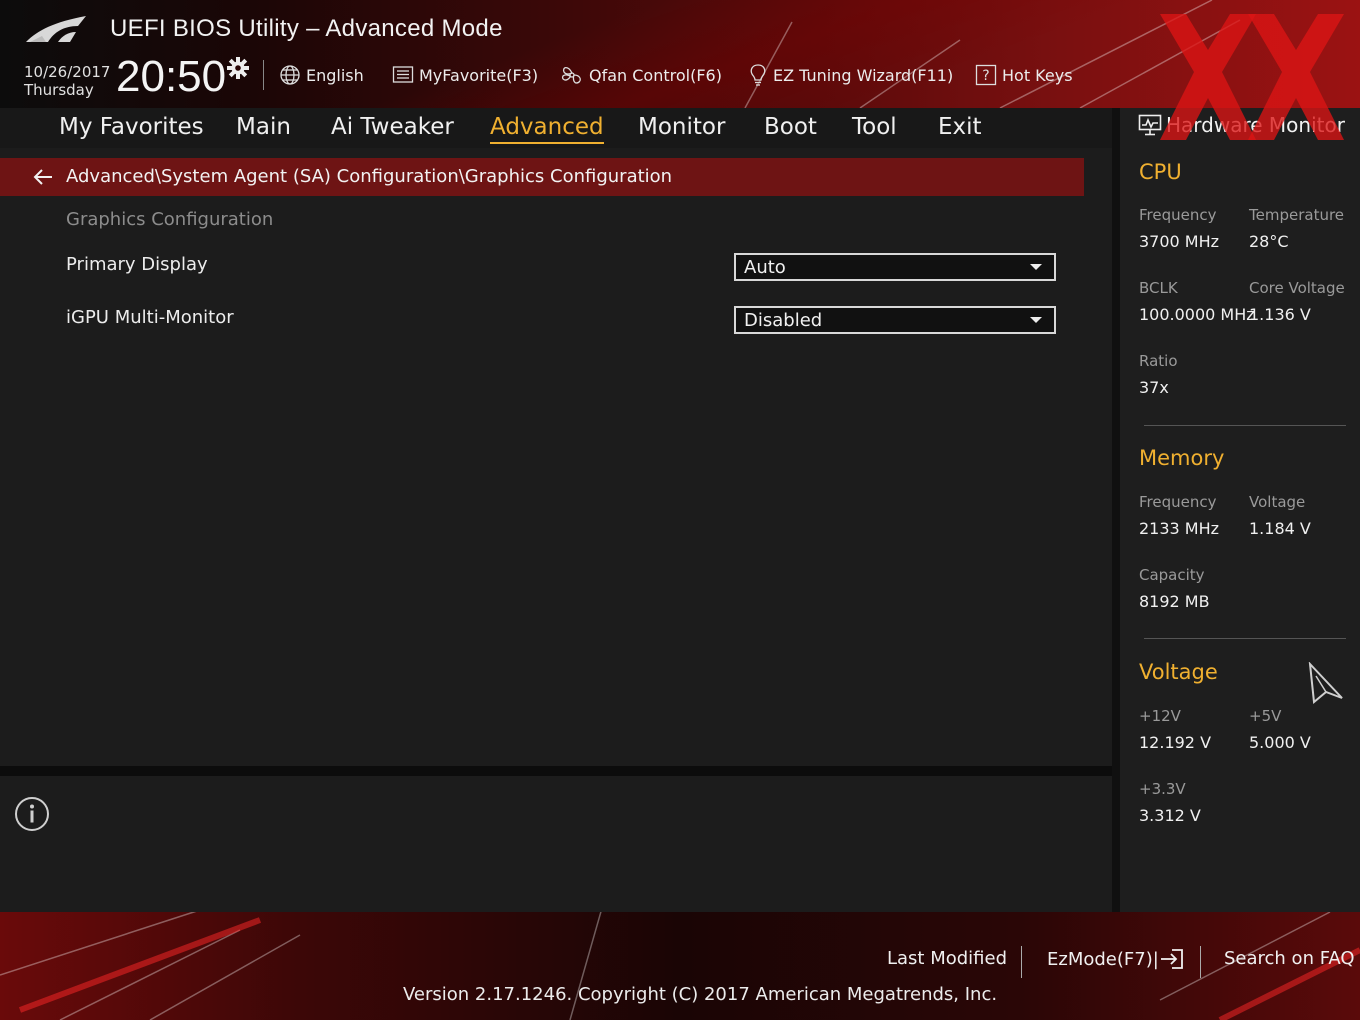 The image size is (1360, 1020). What do you see at coordinates (1158, 361) in the screenshot?
I see `ratio-label: Ratio` at bounding box center [1158, 361].